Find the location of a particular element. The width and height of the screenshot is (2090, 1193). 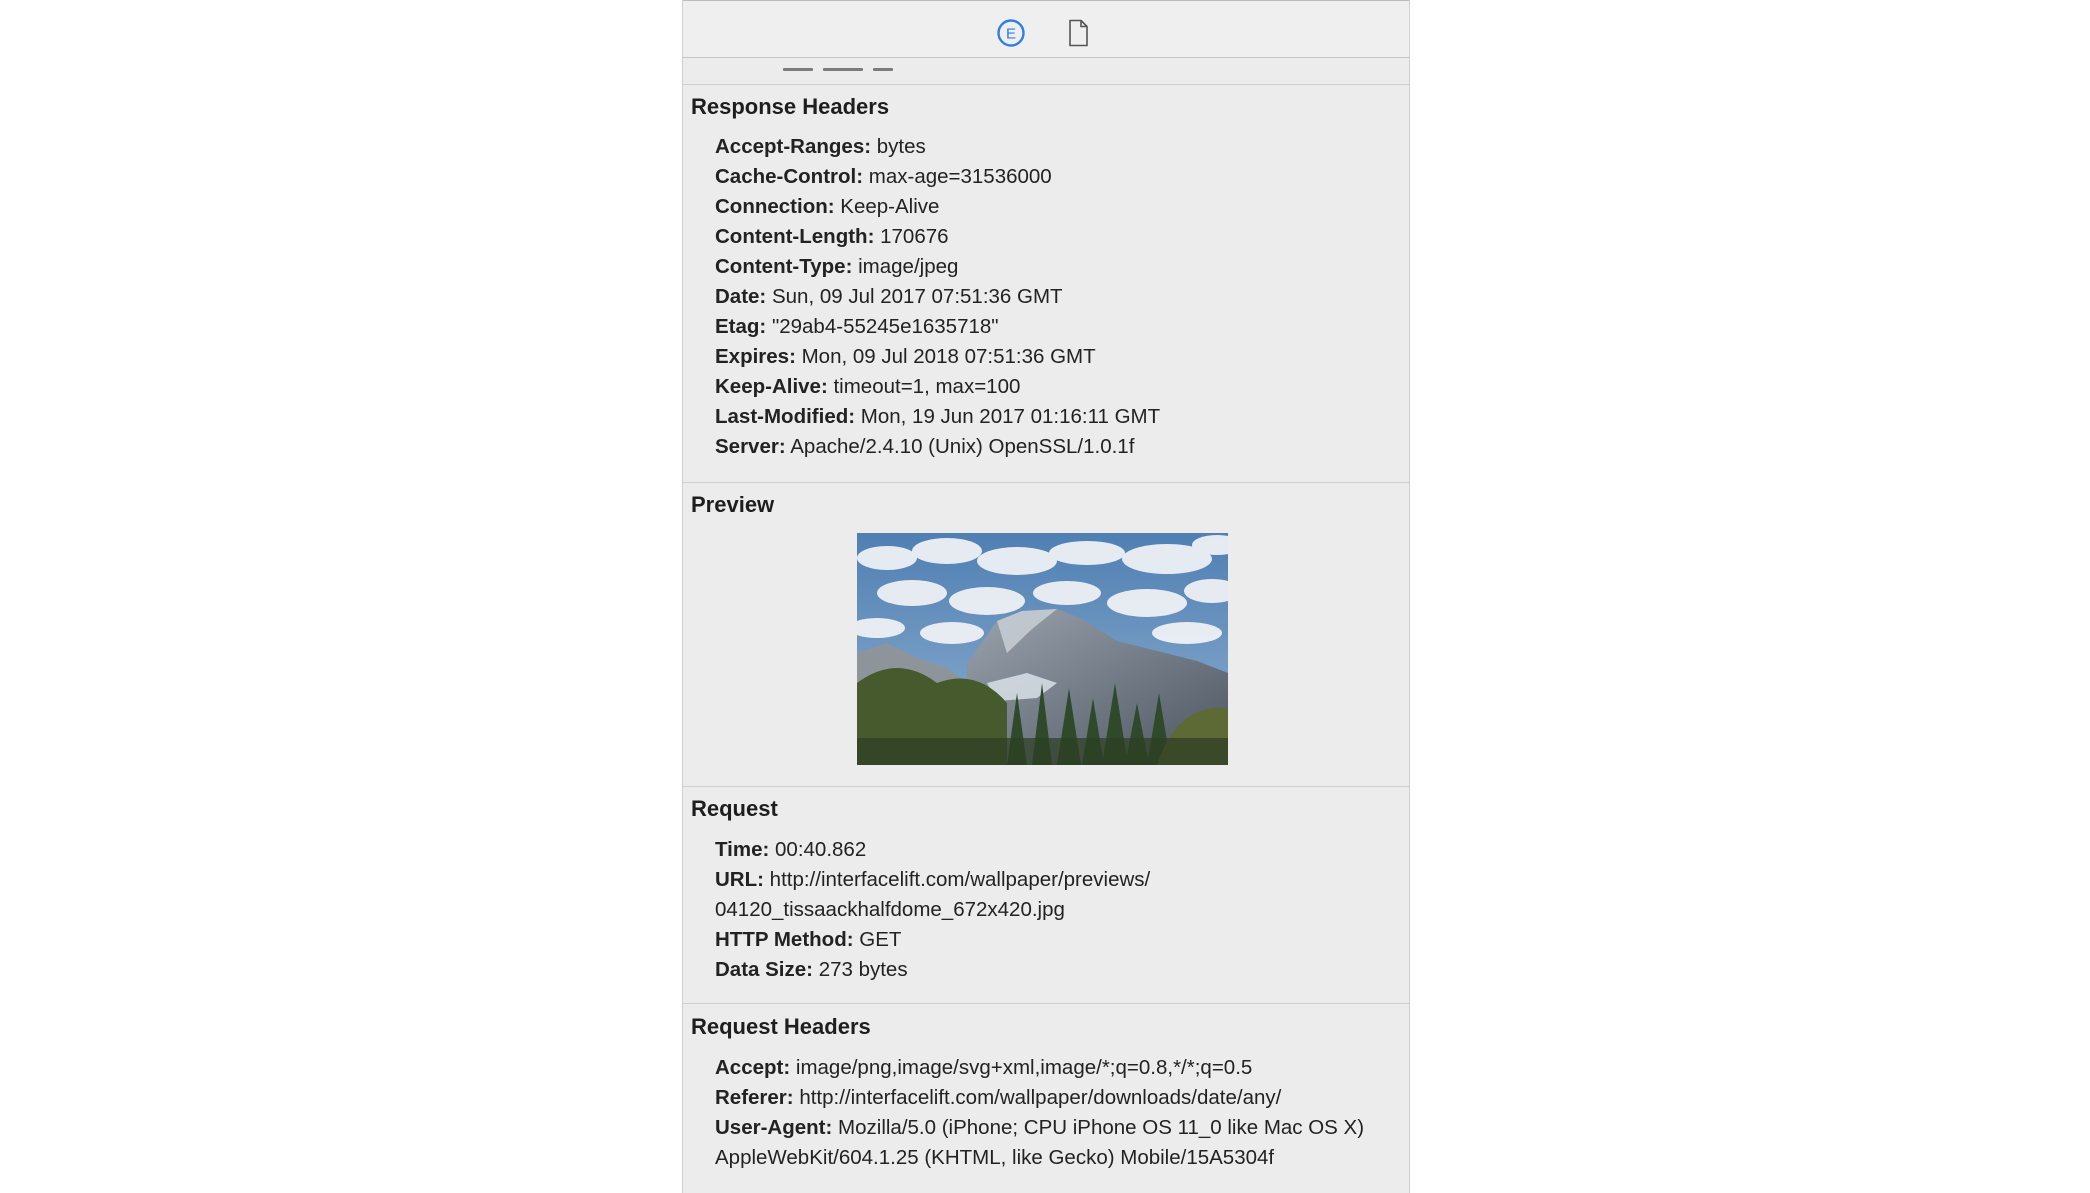

detail-toolbar: E is located at coordinates (1046, 29).